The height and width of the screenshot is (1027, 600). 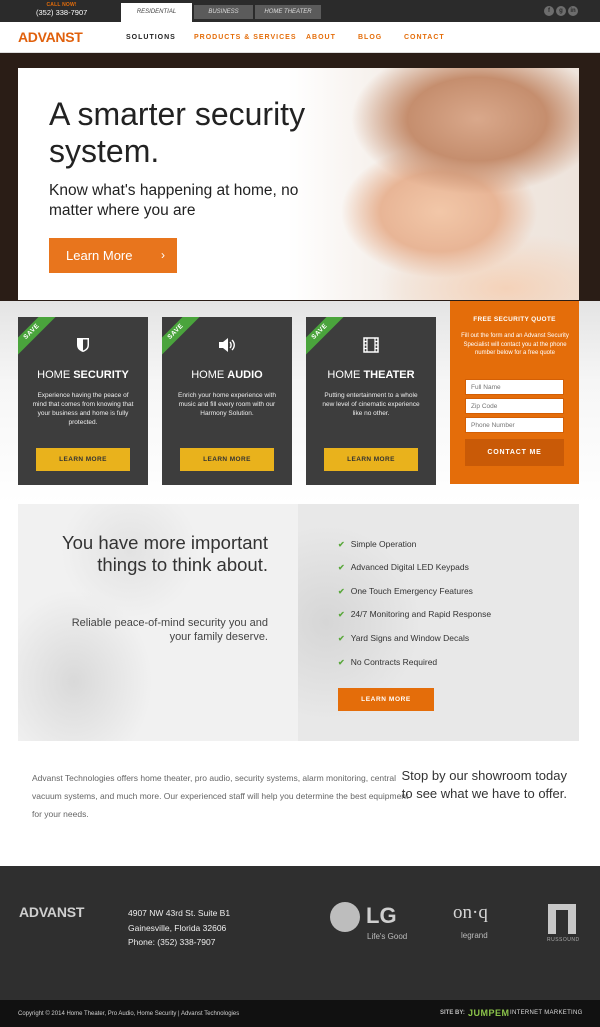 What do you see at coordinates (514, 452) in the screenshot?
I see `contact-me-button: CONTACT ME` at bounding box center [514, 452].